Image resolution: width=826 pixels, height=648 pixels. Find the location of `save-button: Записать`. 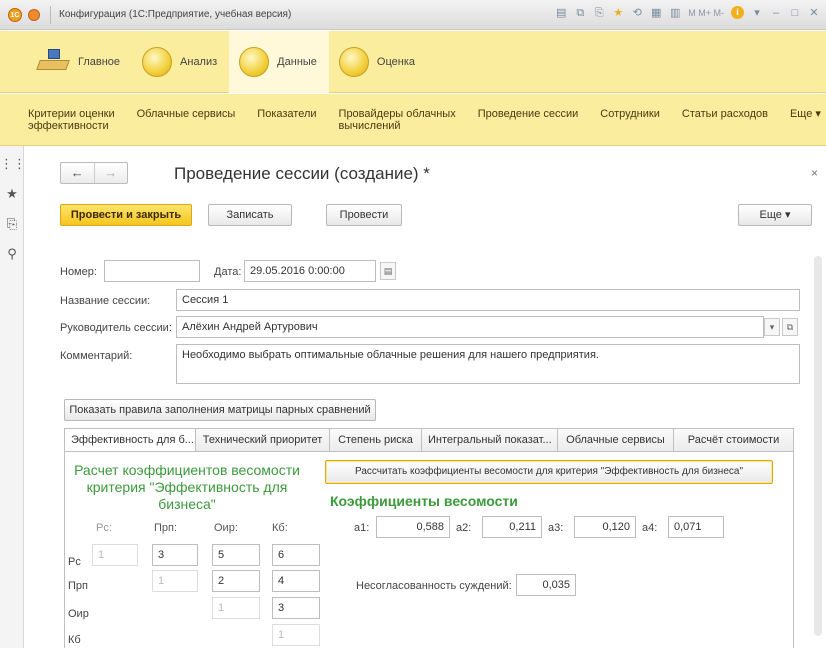

save-button: Записать is located at coordinates (250, 215).